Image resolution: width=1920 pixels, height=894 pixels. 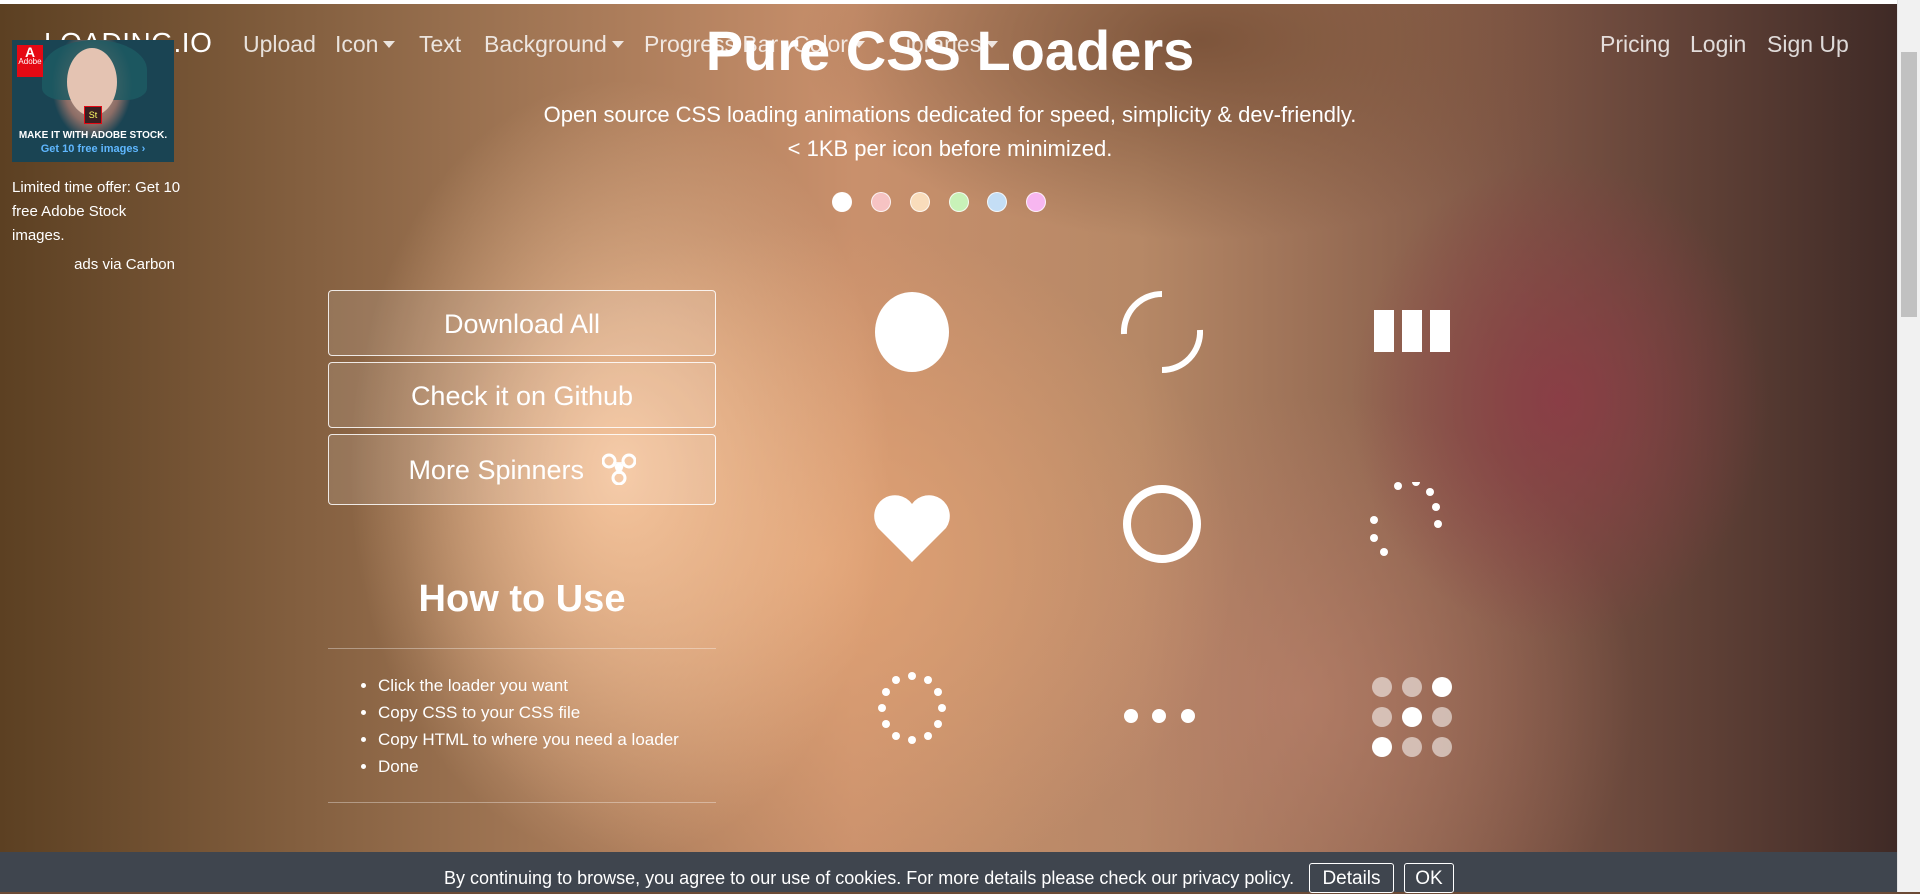 I want to click on nav-background-label: Background, so click(x=545, y=44).